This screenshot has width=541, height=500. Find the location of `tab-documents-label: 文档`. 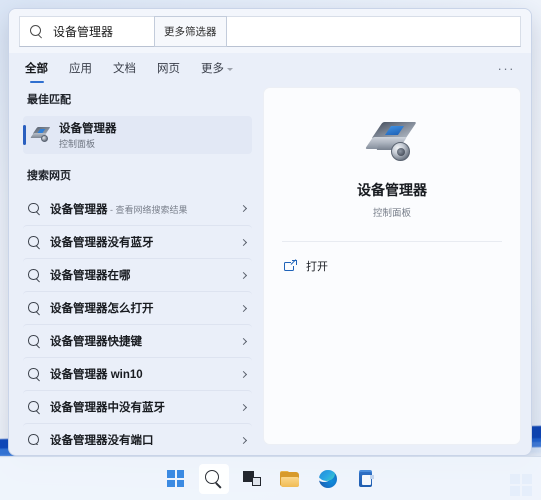

tab-documents-label: 文档 is located at coordinates (124, 69).